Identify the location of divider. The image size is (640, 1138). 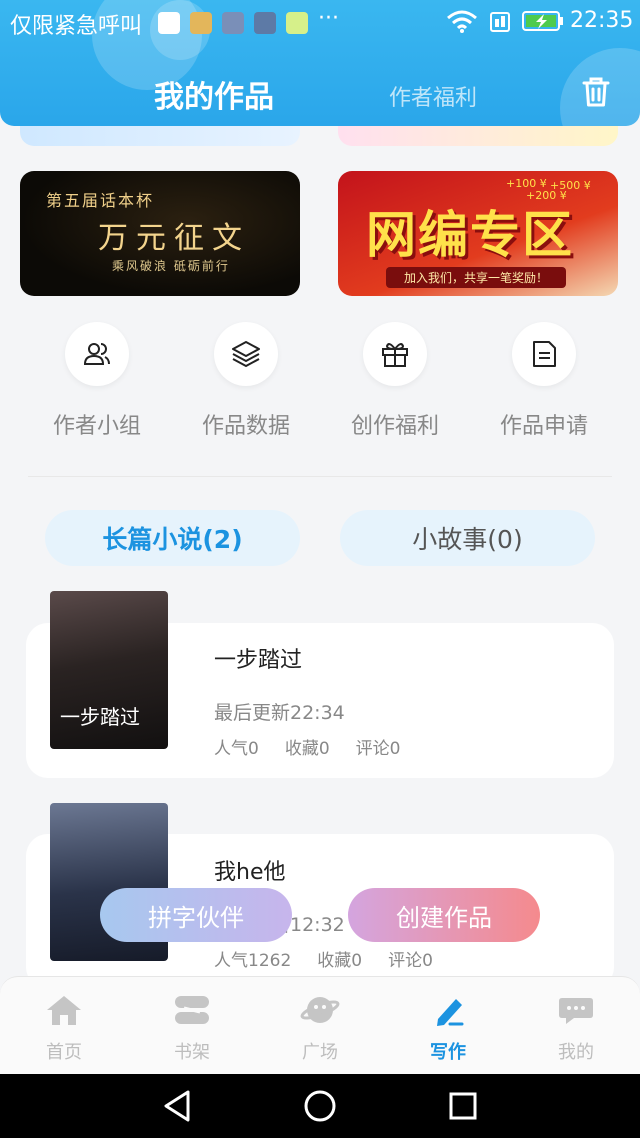
(320, 476).